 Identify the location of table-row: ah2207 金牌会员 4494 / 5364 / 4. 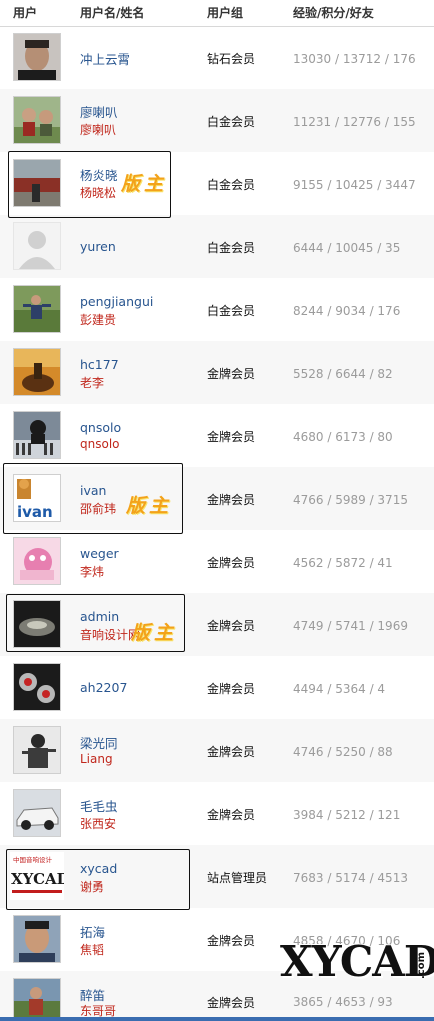
(217, 687).